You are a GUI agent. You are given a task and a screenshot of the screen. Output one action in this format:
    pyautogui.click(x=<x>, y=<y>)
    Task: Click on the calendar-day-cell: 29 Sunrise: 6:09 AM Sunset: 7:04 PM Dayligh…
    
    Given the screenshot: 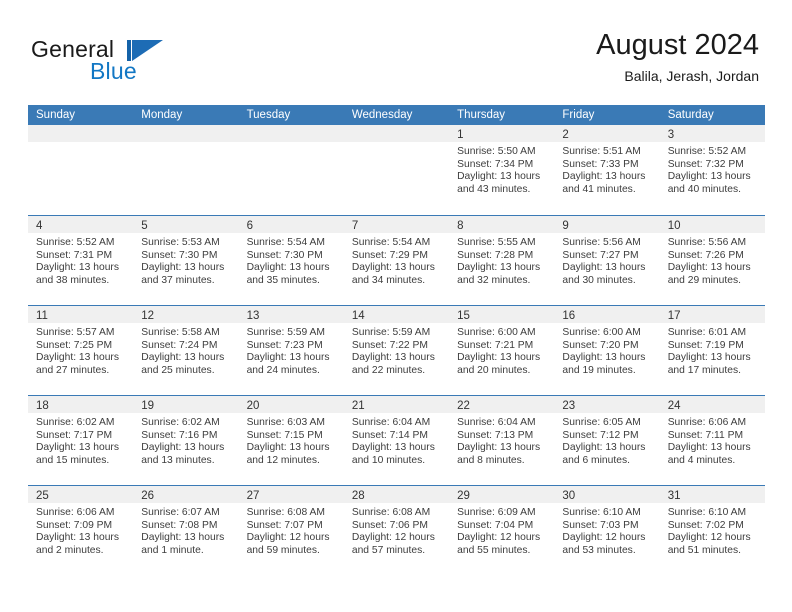 What is the action you would take?
    pyautogui.click(x=502, y=530)
    